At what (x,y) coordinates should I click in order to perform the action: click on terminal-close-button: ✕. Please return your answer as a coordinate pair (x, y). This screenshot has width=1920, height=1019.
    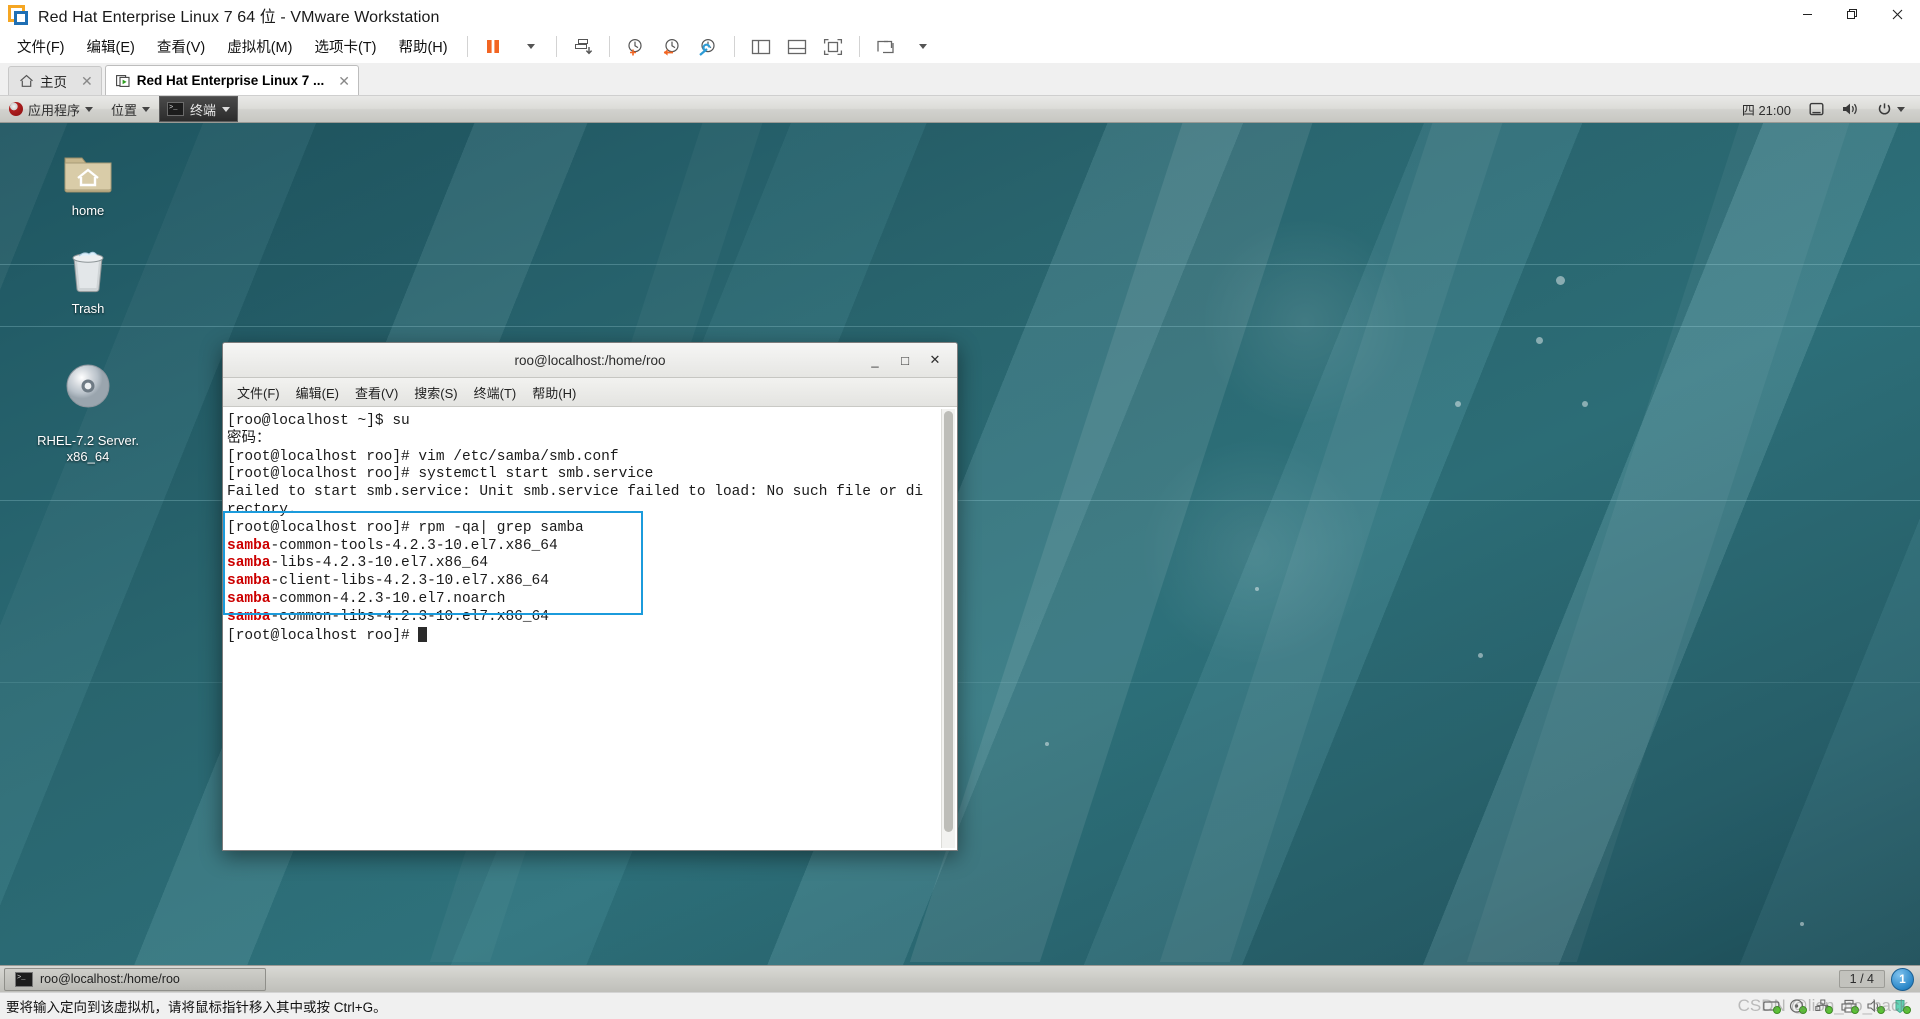
    Looking at the image, I should click on (935, 360).